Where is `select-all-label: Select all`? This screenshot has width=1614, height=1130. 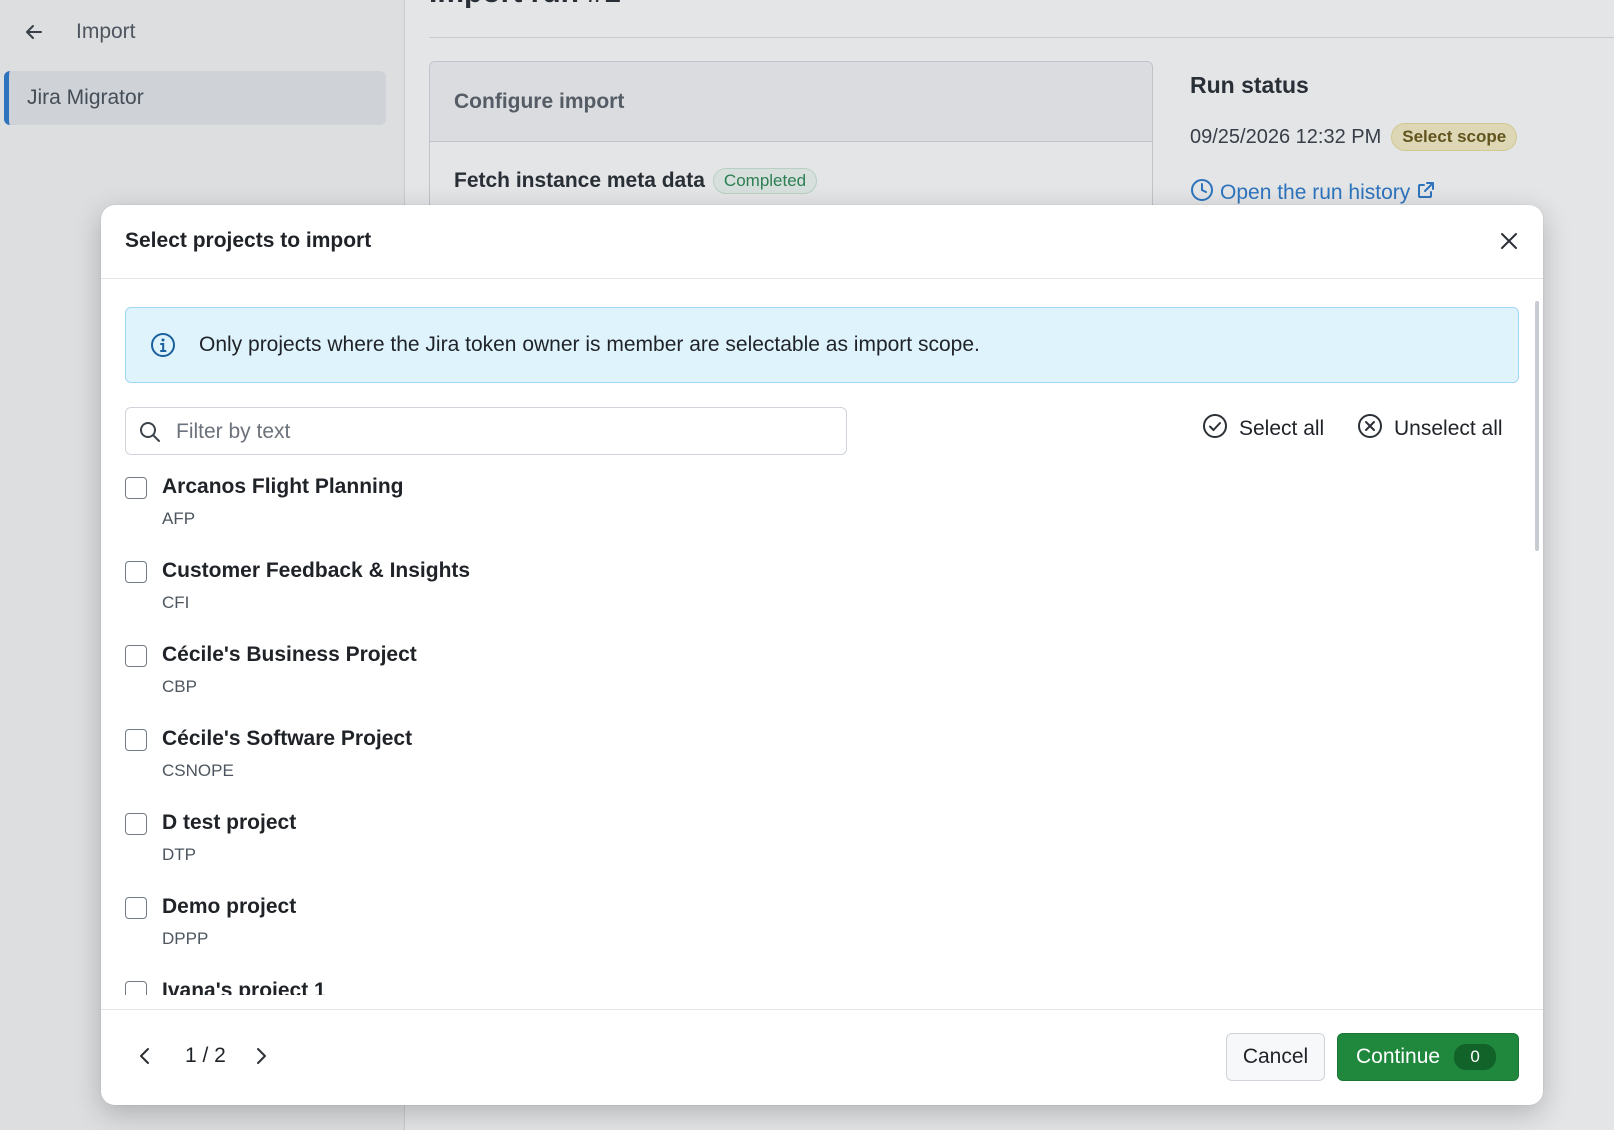 select-all-label: Select all is located at coordinates (1282, 428).